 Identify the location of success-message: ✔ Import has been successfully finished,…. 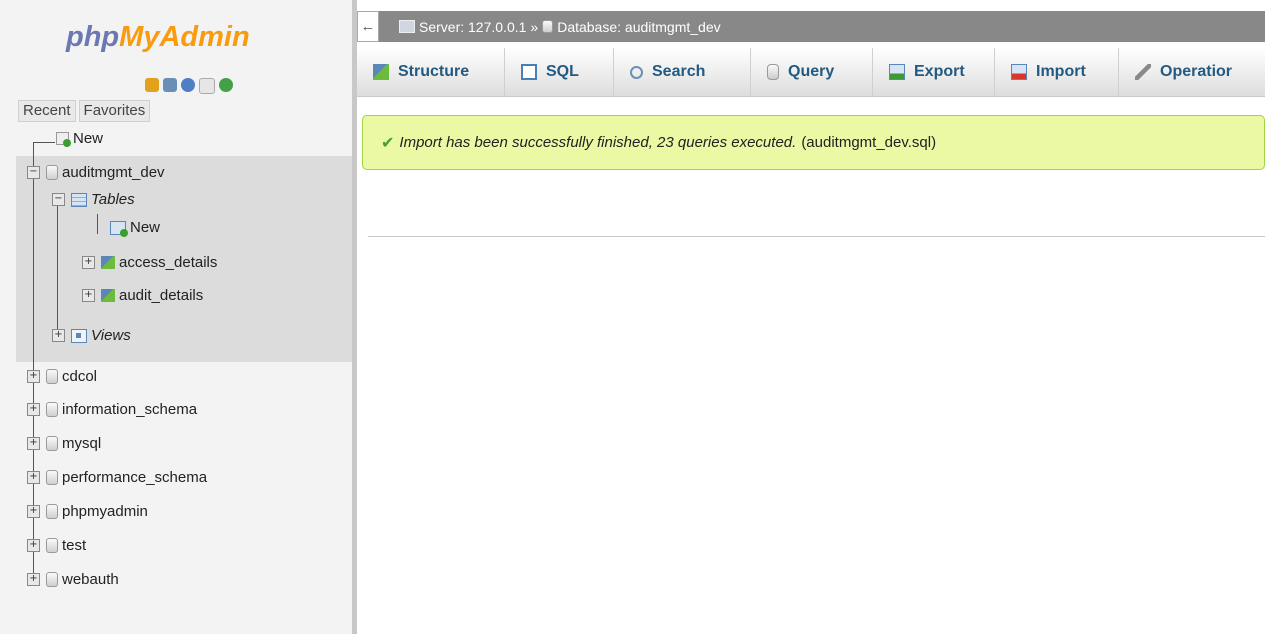
(813, 142).